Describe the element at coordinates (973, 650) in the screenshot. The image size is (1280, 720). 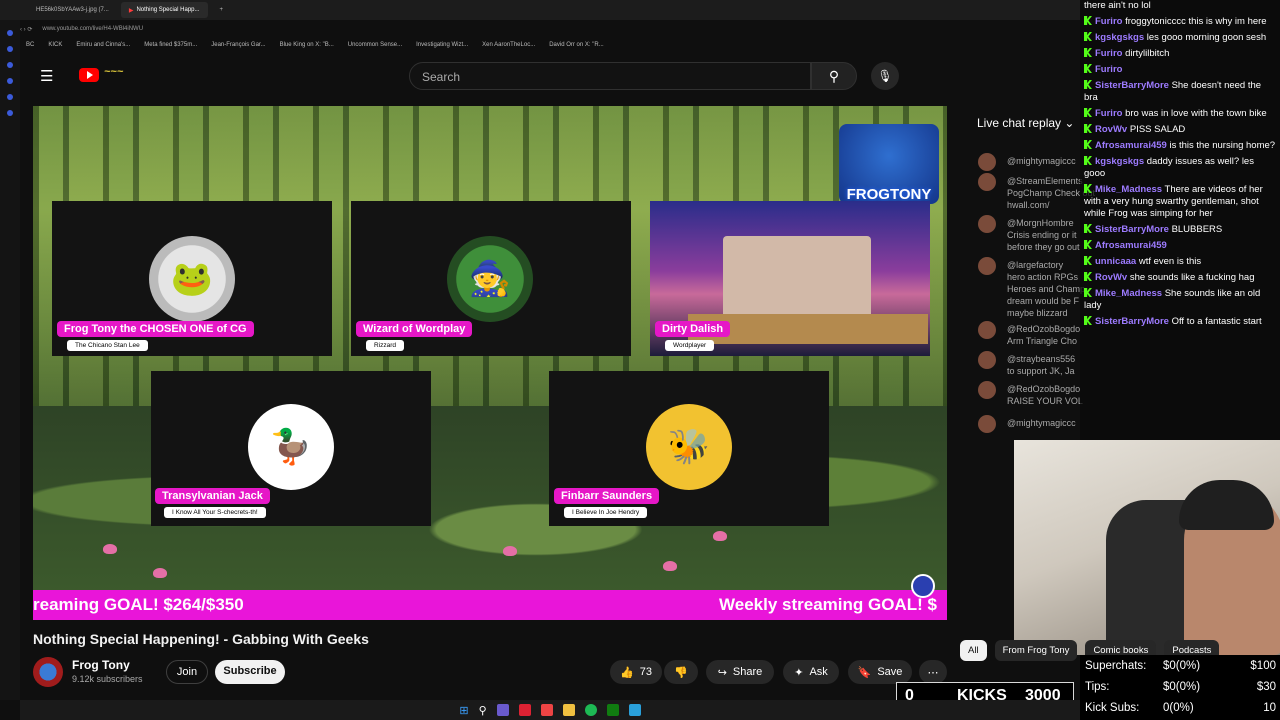
I see `chip-all: All` at that location.